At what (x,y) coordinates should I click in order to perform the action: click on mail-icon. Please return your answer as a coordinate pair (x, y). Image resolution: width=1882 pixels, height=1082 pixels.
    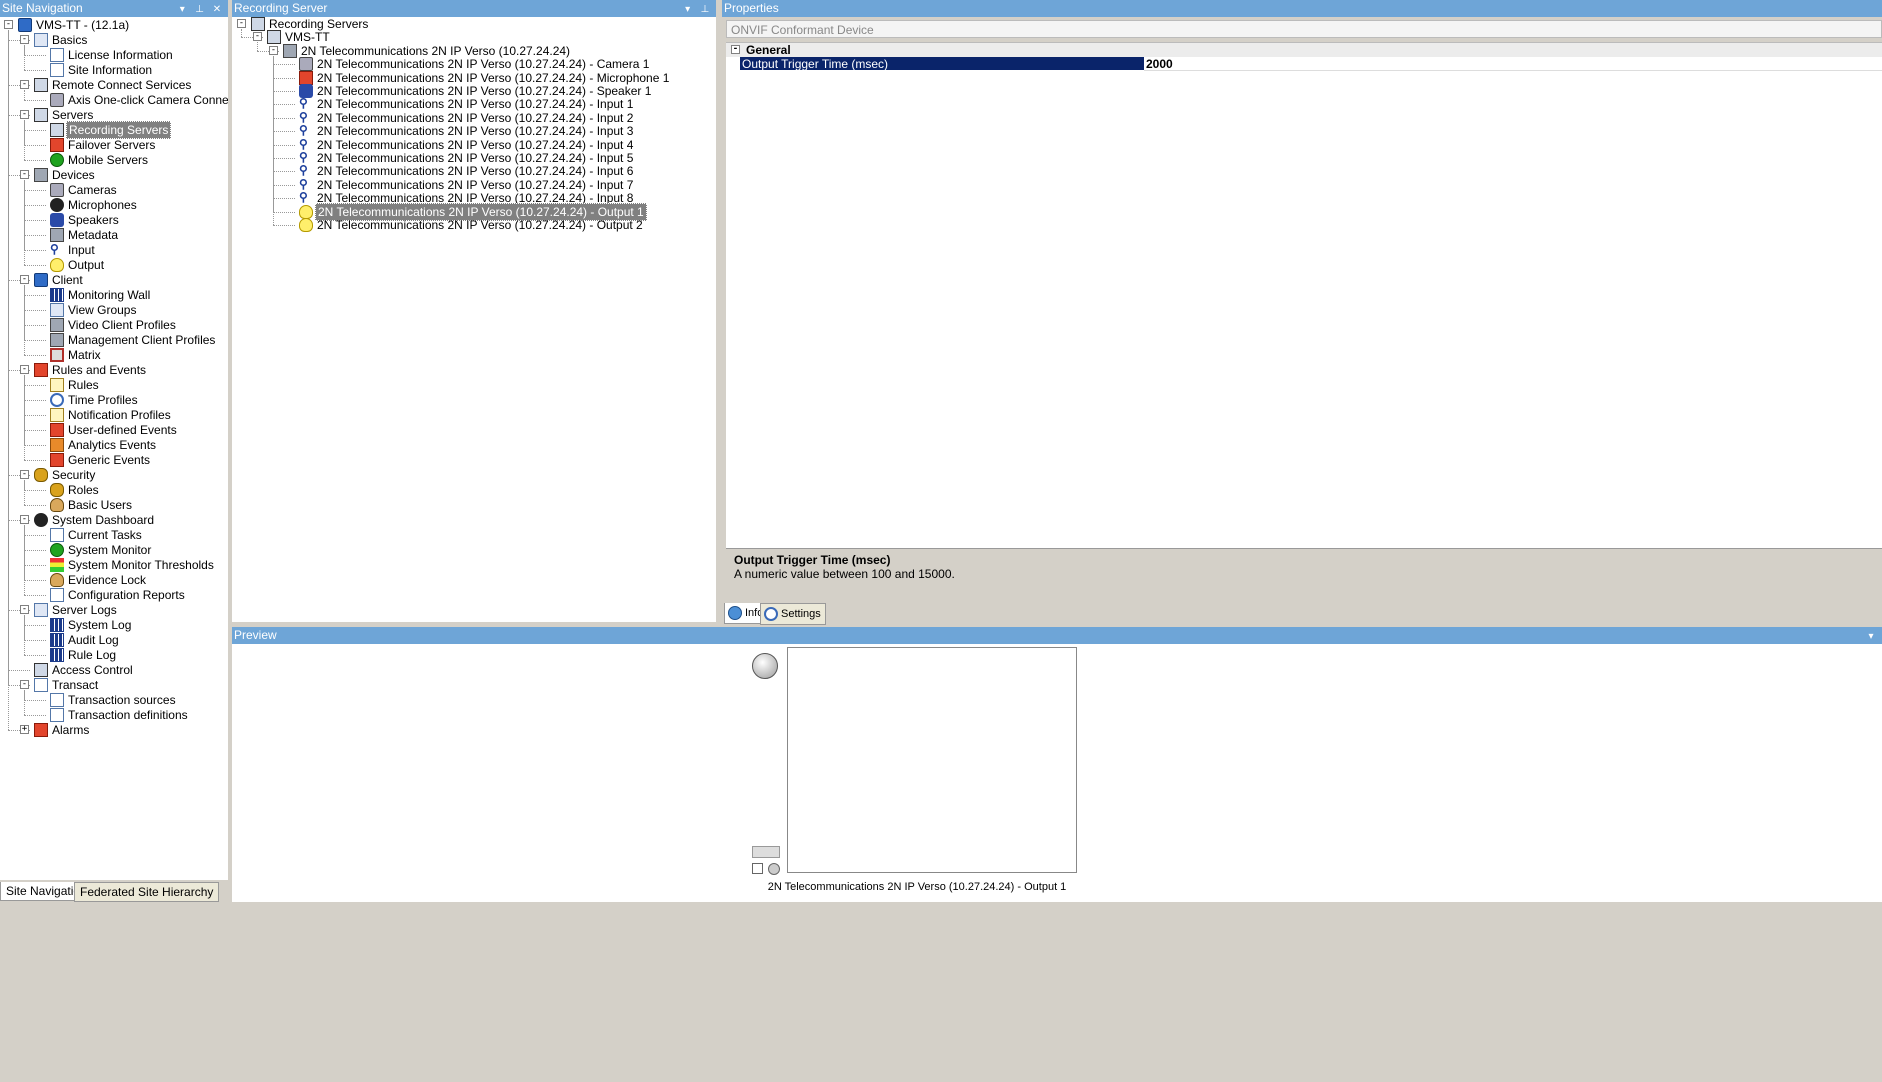
    Looking at the image, I should click on (57, 415).